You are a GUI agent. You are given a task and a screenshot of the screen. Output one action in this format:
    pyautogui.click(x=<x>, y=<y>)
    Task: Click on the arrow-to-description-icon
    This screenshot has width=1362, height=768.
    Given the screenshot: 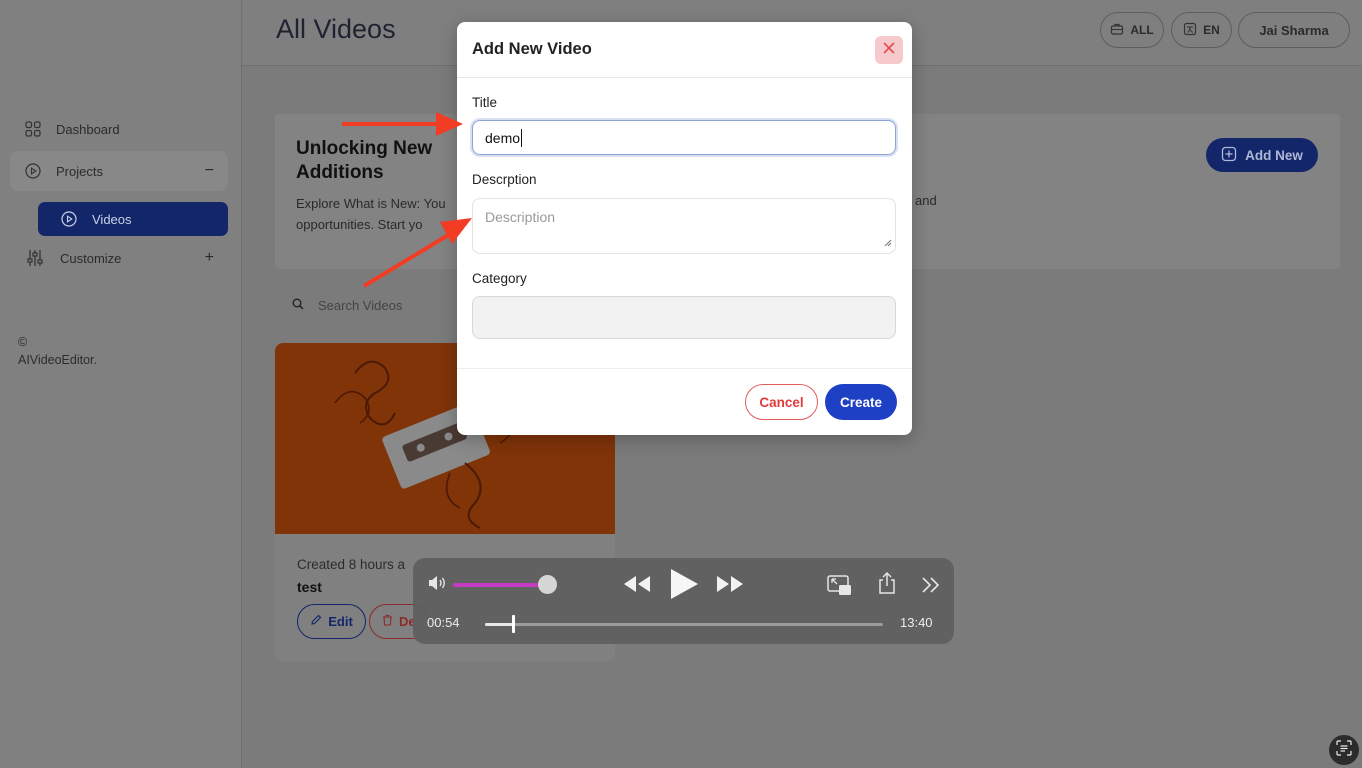 What is the action you would take?
    pyautogui.click(x=417, y=253)
    